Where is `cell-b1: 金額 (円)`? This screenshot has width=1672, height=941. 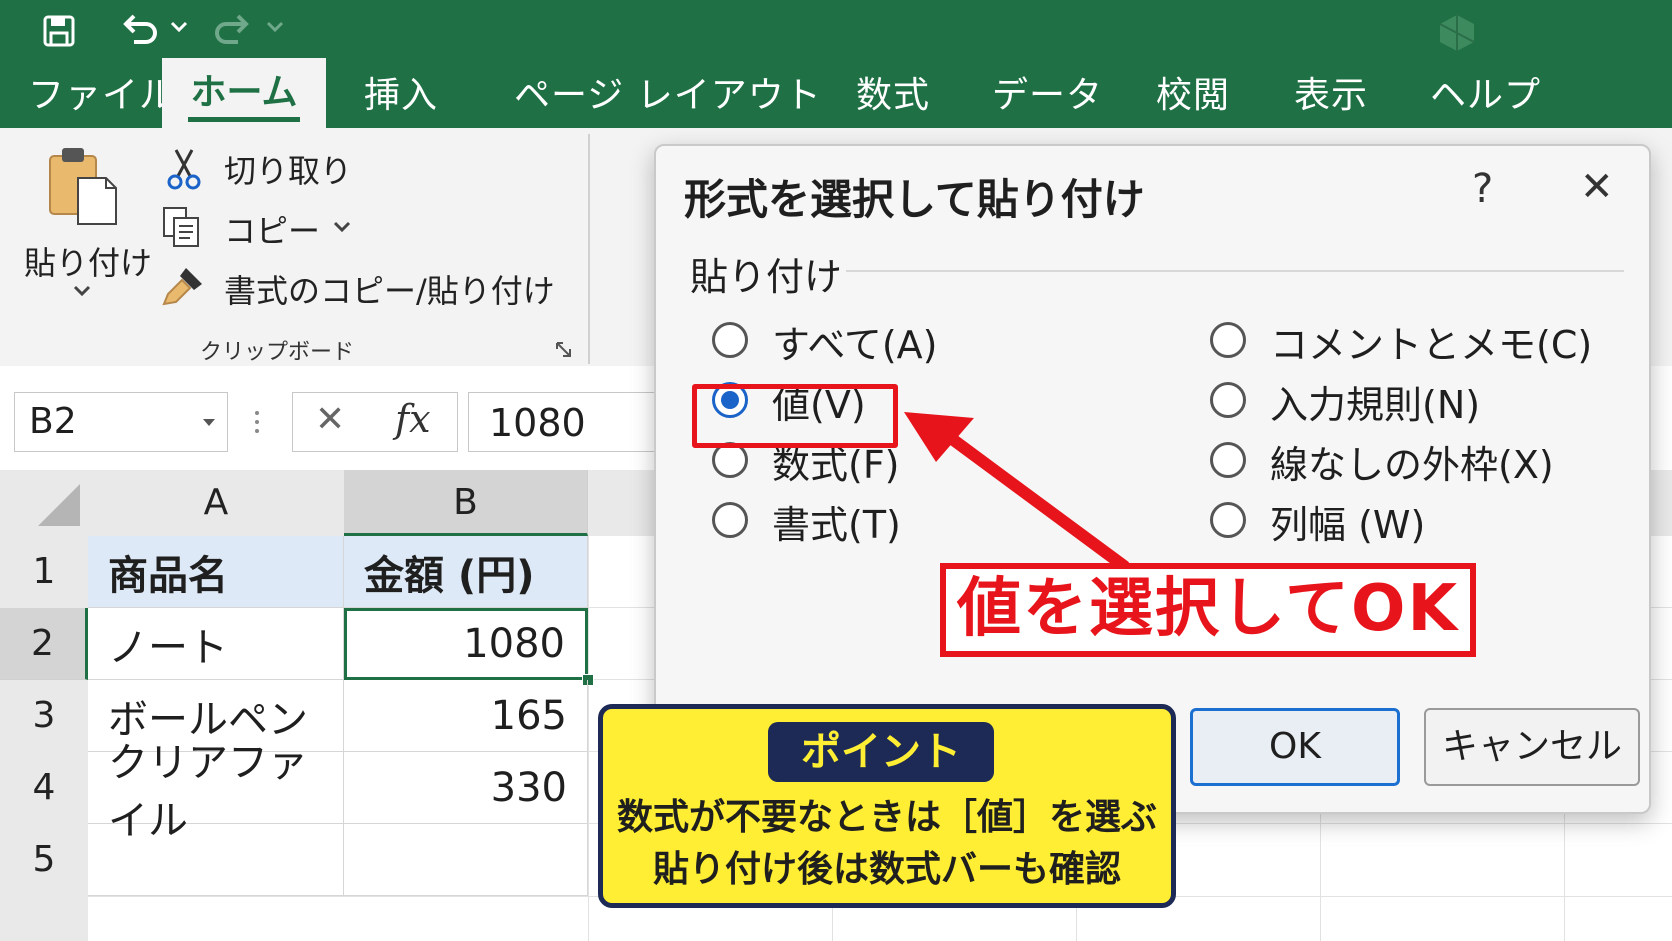 cell-b1: 金額 (円) is located at coordinates (466, 572).